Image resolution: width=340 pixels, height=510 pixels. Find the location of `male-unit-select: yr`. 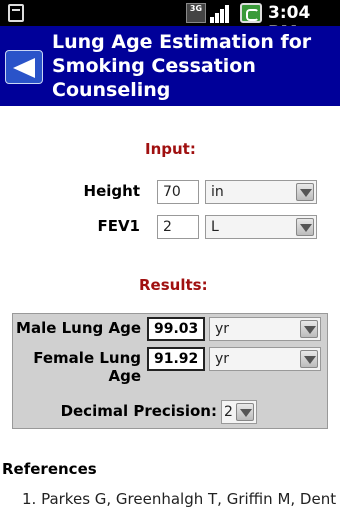

male-unit-select: yr is located at coordinates (265, 329).